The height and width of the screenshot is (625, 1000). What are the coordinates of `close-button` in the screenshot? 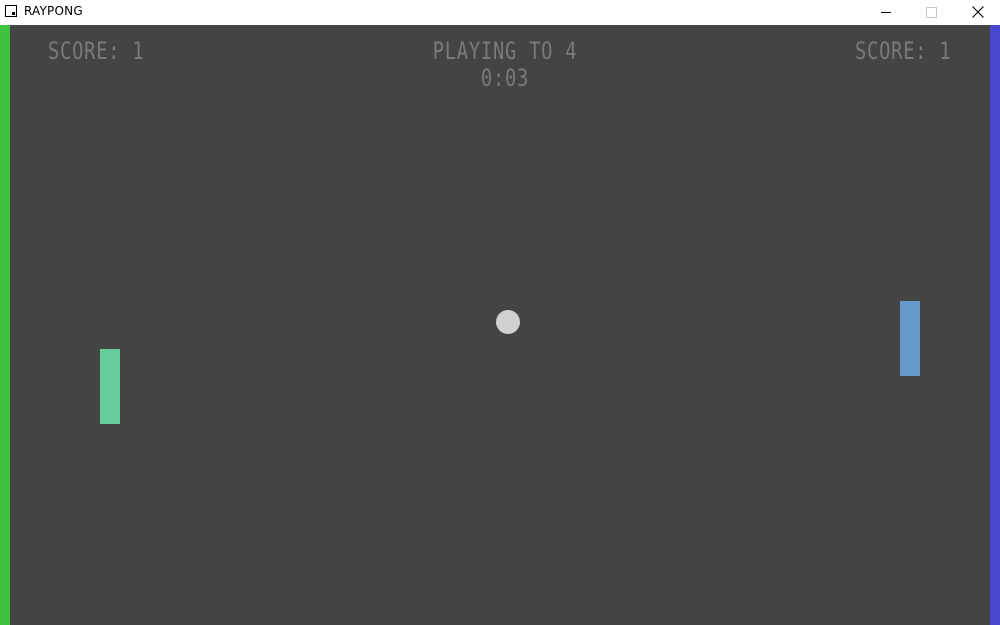 It's located at (977, 12).